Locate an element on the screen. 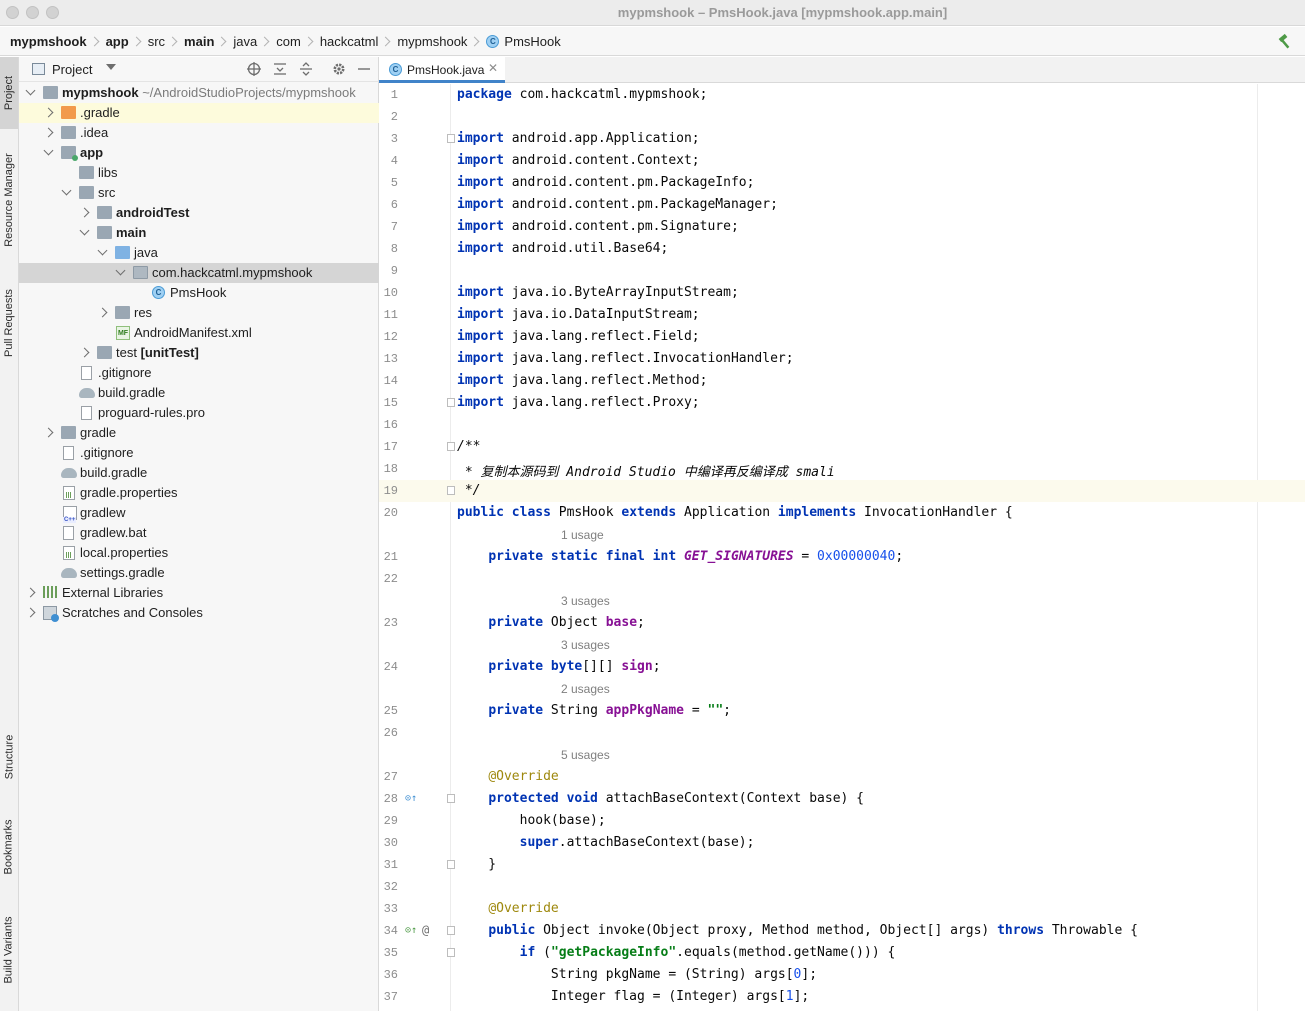 The height and width of the screenshot is (1011, 1305). tool-tab-pull-requests: Pull Requests is located at coordinates (9, 323).